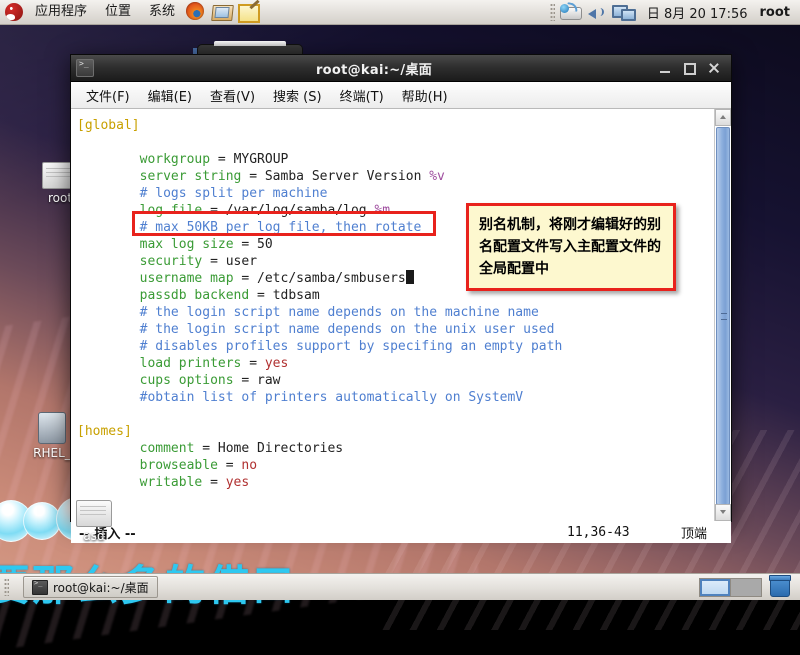 This screenshot has width=800, height=655. I want to click on menu-applications: 应用程序, so click(61, 12).